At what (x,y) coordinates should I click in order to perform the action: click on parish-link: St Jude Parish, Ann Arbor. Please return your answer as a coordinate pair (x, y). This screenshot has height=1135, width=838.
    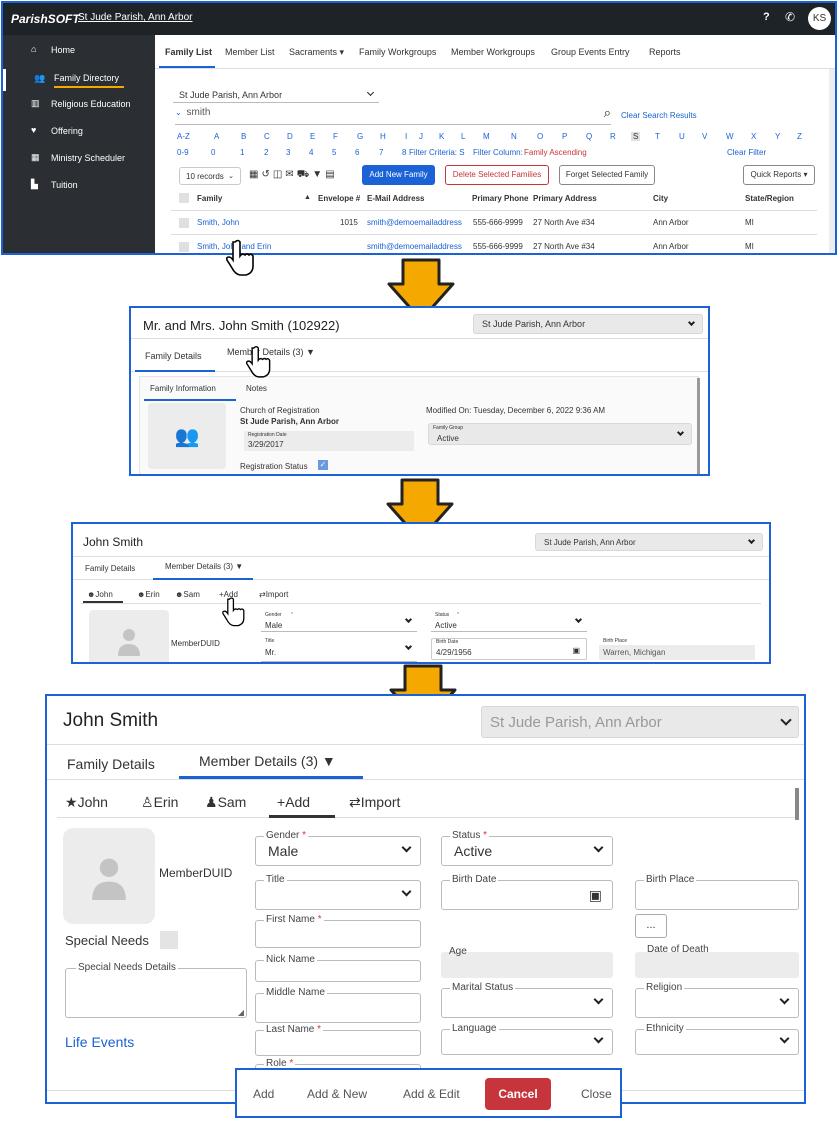
    Looking at the image, I should click on (135, 17).